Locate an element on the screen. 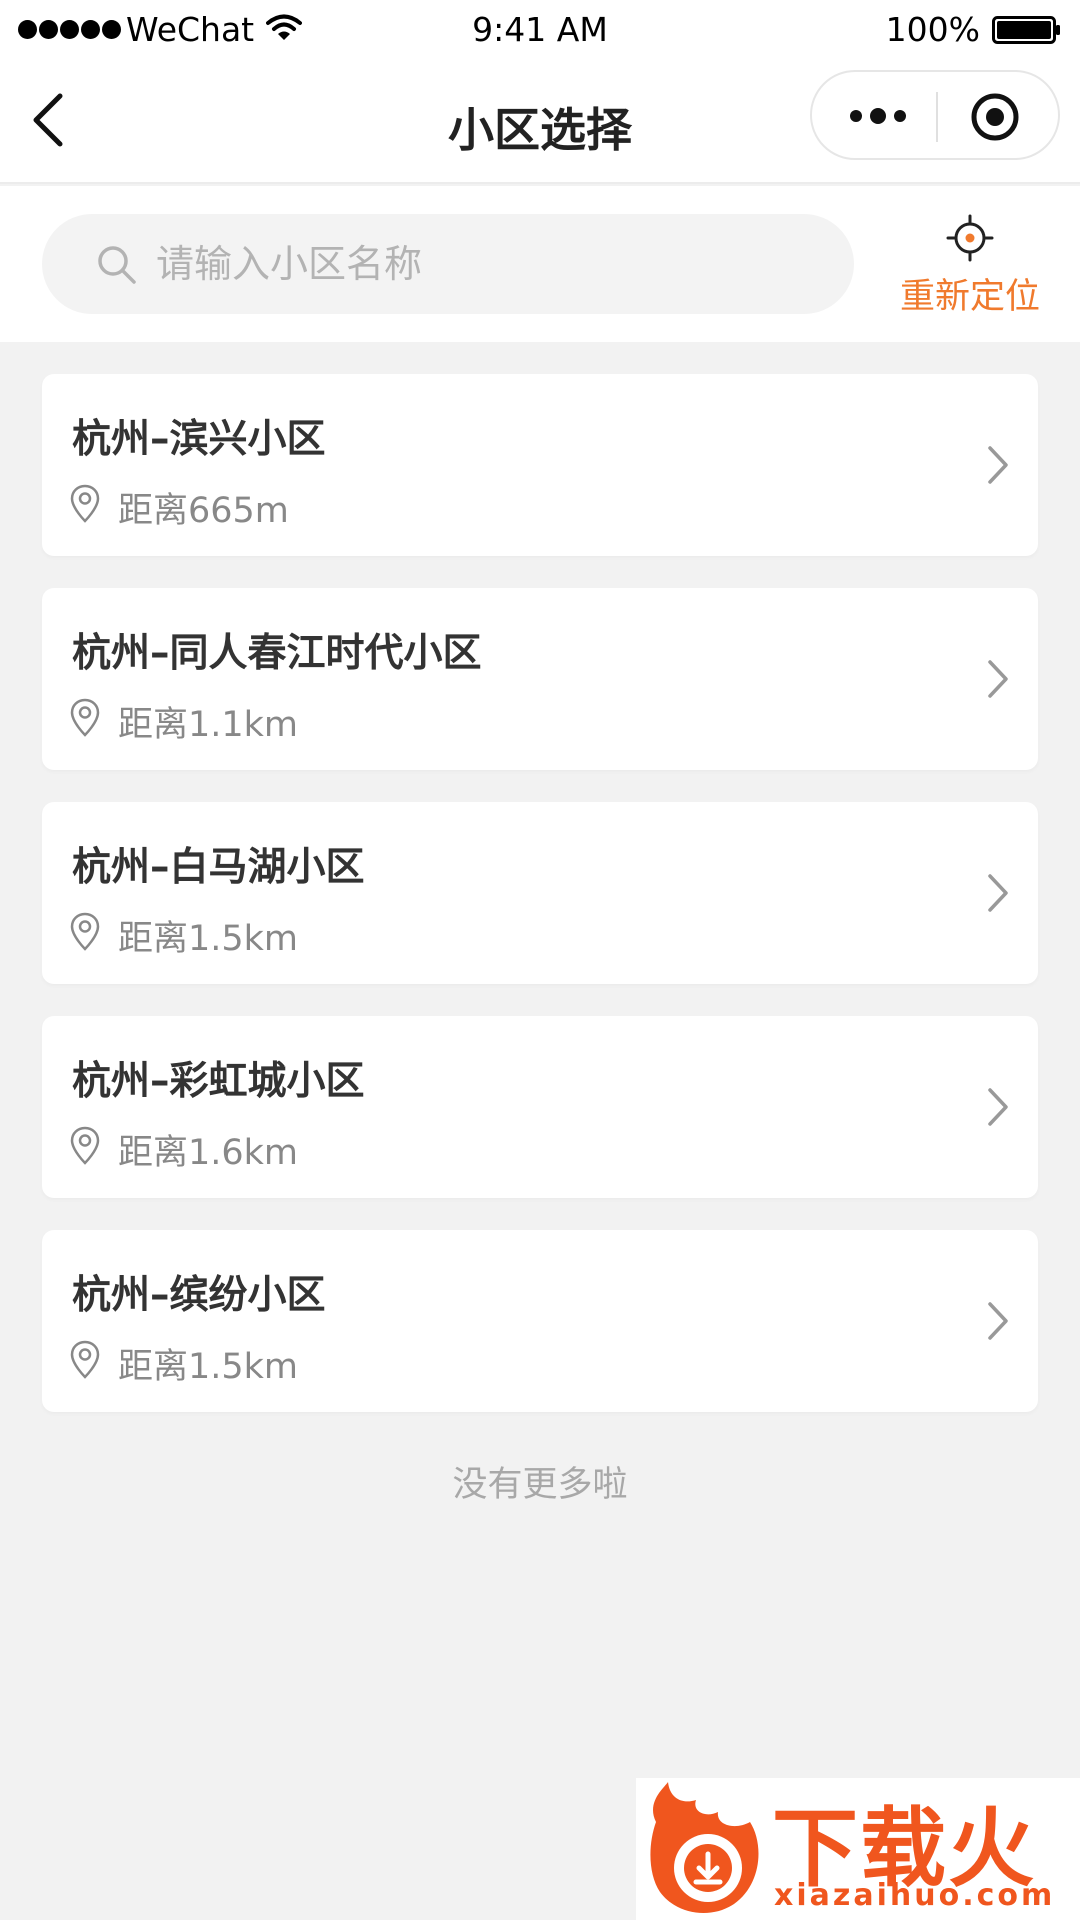  close-mini-program-icon is located at coordinates (995, 117).